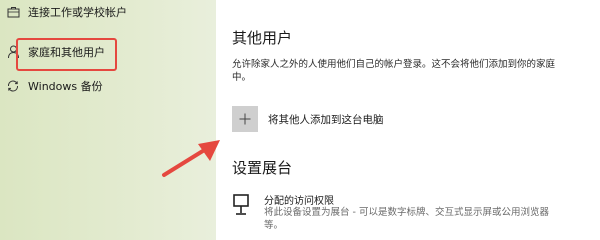  What do you see at coordinates (406, 219) in the screenshot?
I see `assigned-access-description: 将此设备设置为展台 - 可以是数字标牌、交互式显示屏或公用浏览器等。` at bounding box center [406, 219].